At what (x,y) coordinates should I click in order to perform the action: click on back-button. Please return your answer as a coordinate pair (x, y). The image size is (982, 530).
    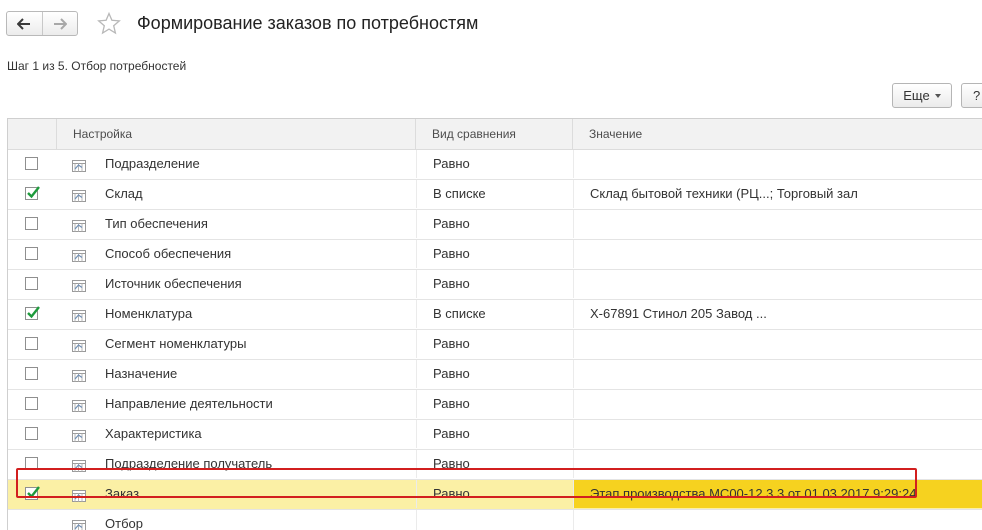
    Looking at the image, I should click on (24, 23).